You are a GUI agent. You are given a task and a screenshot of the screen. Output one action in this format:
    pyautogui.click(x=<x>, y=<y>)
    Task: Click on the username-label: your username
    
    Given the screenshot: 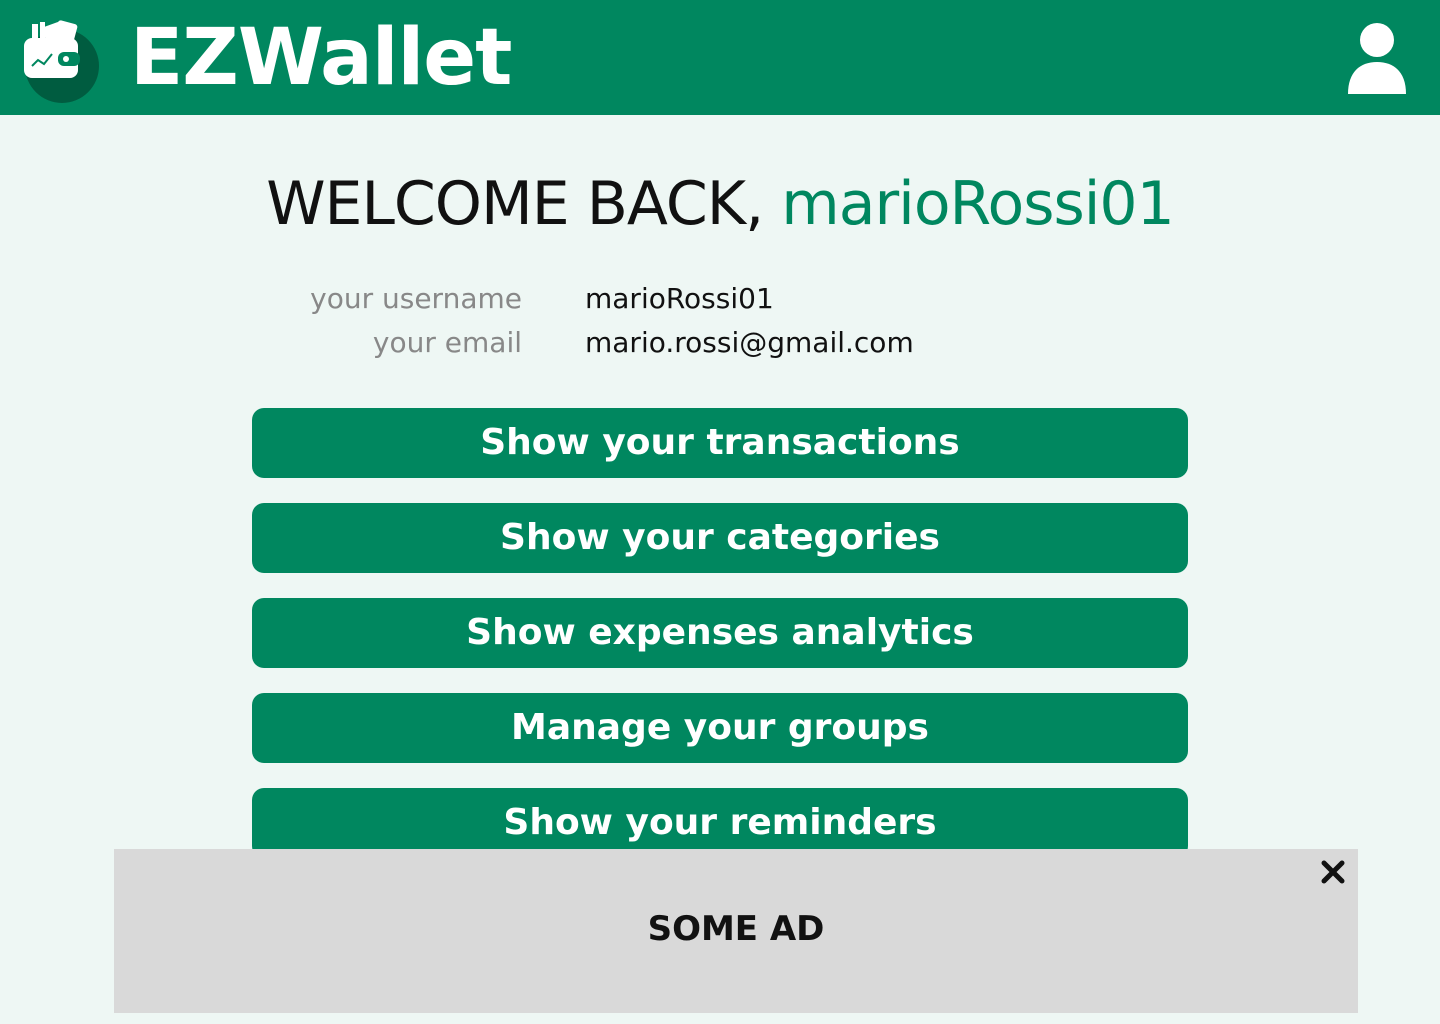 What is the action you would take?
    pyautogui.click(x=416, y=298)
    